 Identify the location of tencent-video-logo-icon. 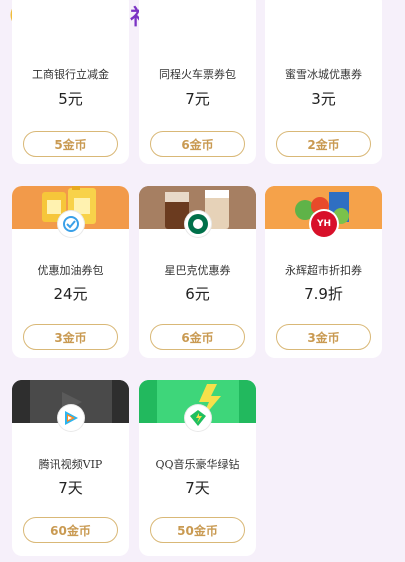
(71, 418).